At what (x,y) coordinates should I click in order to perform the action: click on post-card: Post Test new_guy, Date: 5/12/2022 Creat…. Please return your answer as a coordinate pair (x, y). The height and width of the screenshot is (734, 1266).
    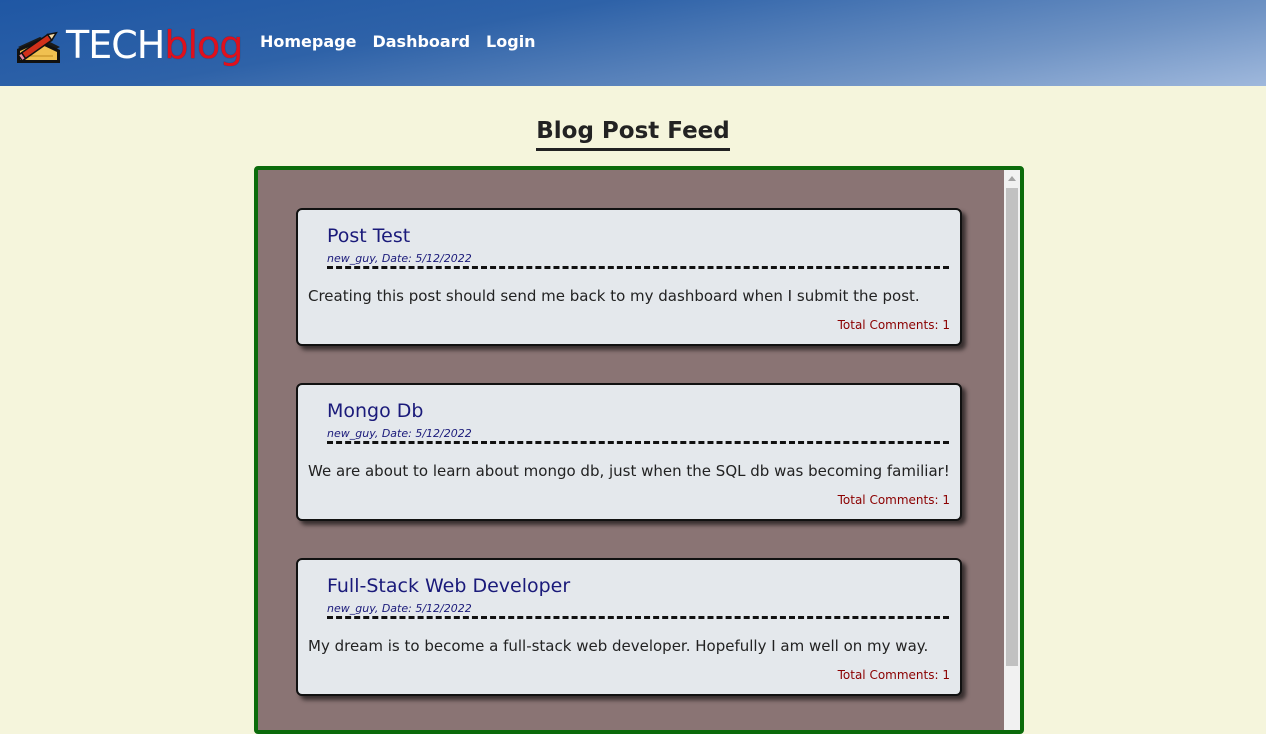
    Looking at the image, I should click on (629, 277).